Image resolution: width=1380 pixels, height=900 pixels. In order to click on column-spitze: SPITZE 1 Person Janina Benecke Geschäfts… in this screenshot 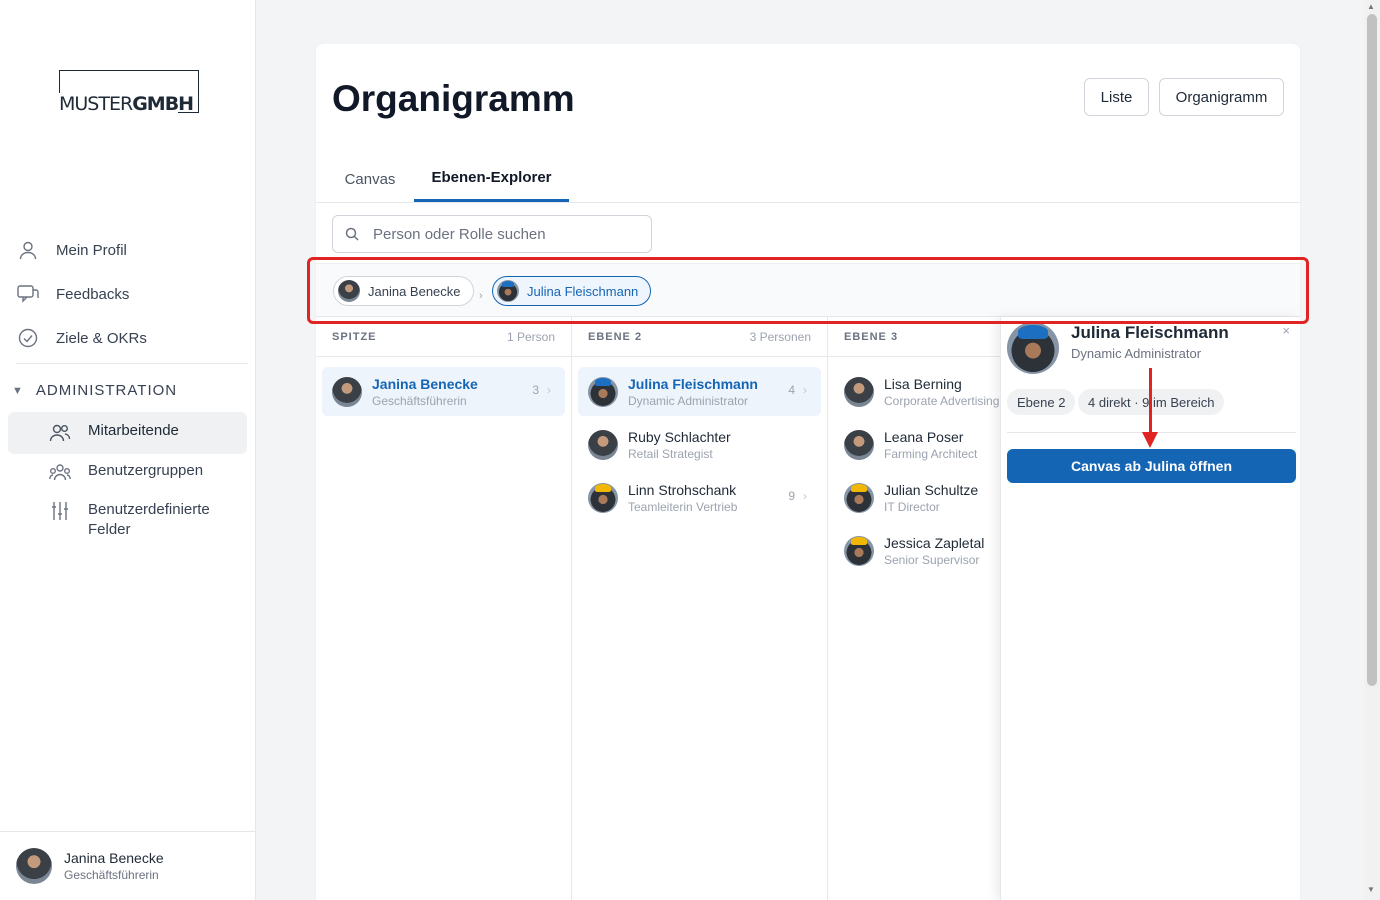, I will do `click(444, 608)`.